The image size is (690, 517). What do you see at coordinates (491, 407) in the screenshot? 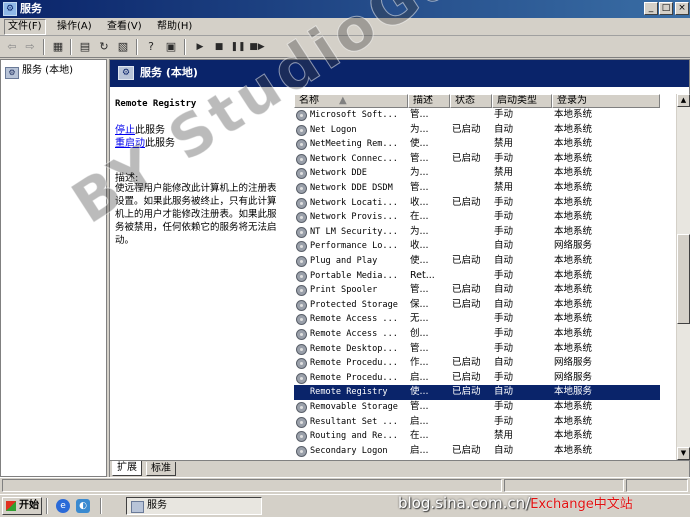
I see `table-row: Removable Storage 管... 手动 本地系统` at bounding box center [491, 407].